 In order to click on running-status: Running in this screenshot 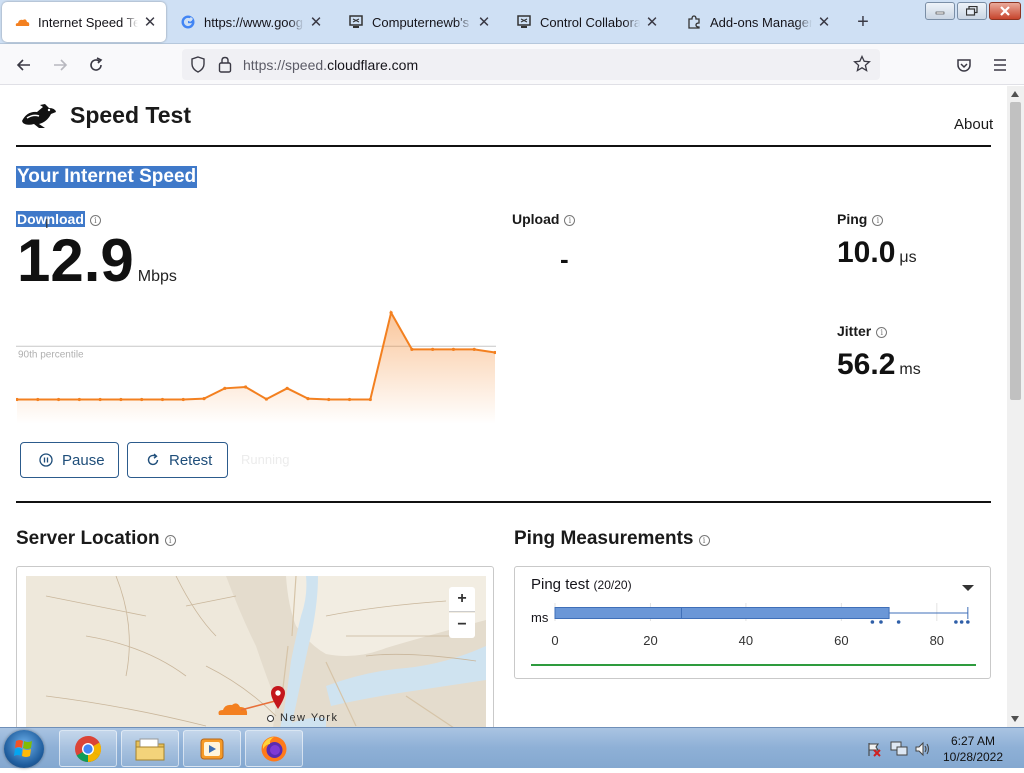, I will do `click(265, 459)`.